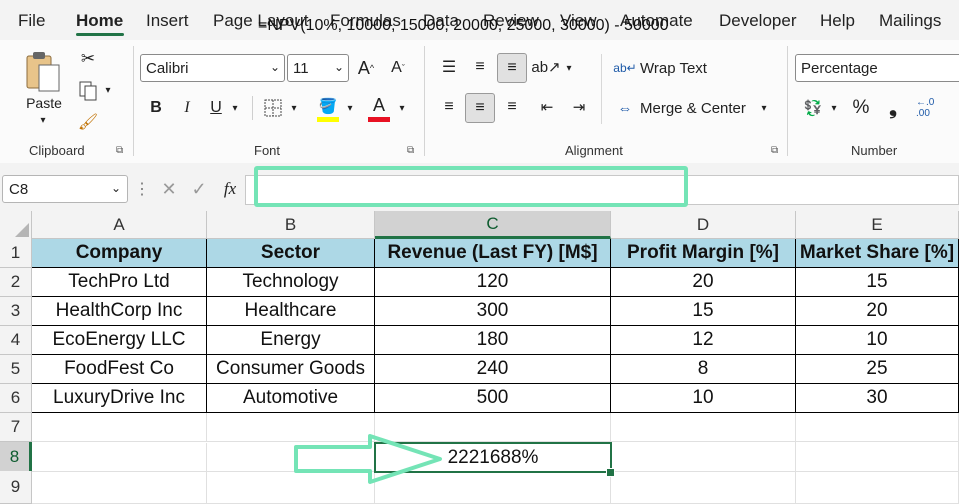  I want to click on paste-dropdown-icon: ▾, so click(43, 120).